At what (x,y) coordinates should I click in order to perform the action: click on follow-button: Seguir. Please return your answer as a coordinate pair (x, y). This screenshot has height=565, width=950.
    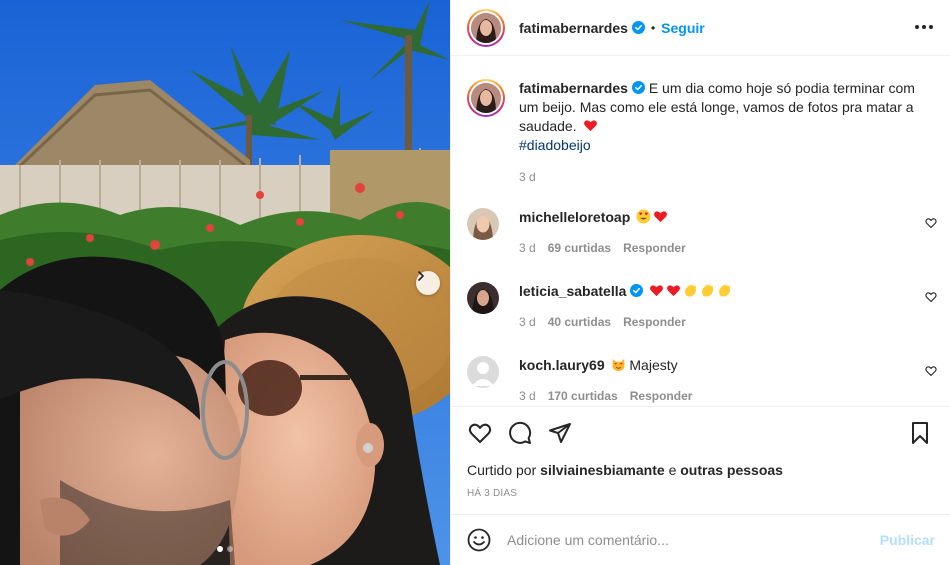
    Looking at the image, I should click on (683, 28).